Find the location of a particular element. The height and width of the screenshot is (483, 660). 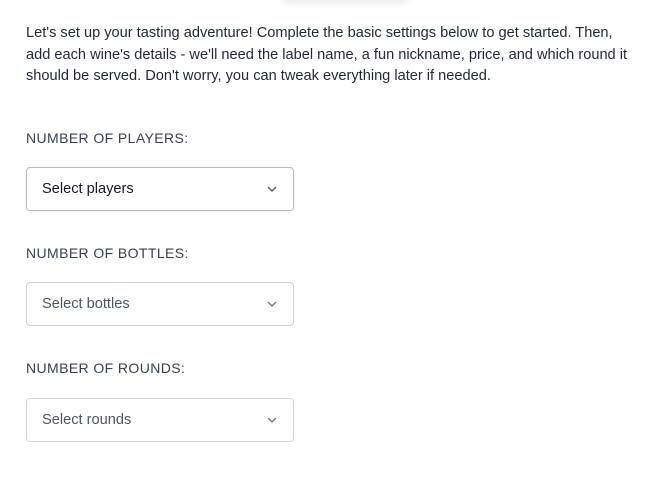

players-label: NUMBER OF PLAYERS: is located at coordinates (107, 138).